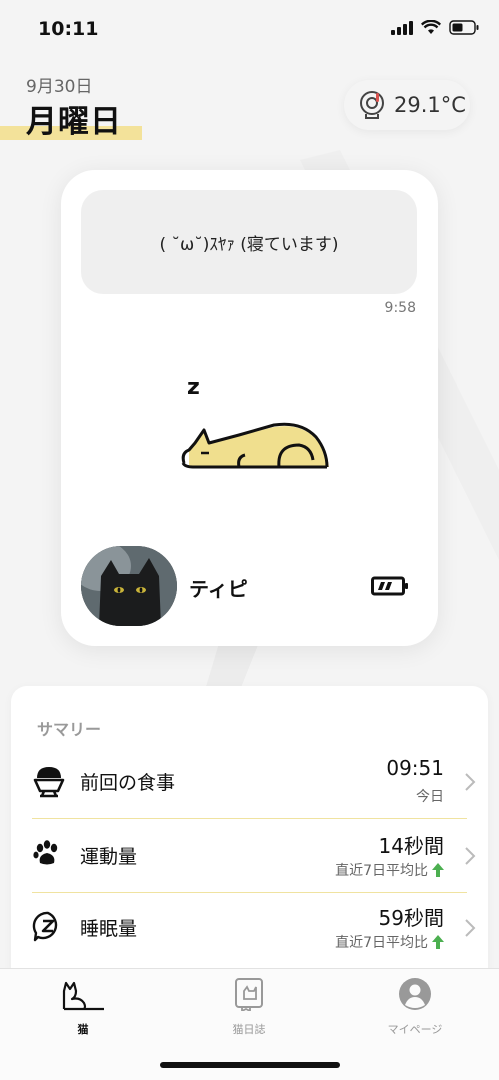  What do you see at coordinates (260, 928) in the screenshot?
I see `summary-row-sleep: 睡眠量 59秒間 直近7日平均比` at bounding box center [260, 928].